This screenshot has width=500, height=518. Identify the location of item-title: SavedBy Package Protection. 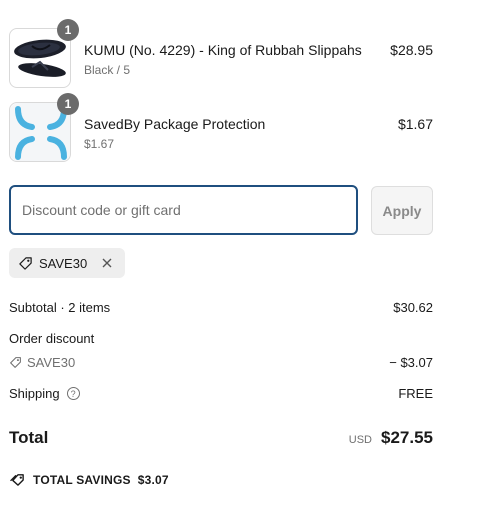
(175, 124).